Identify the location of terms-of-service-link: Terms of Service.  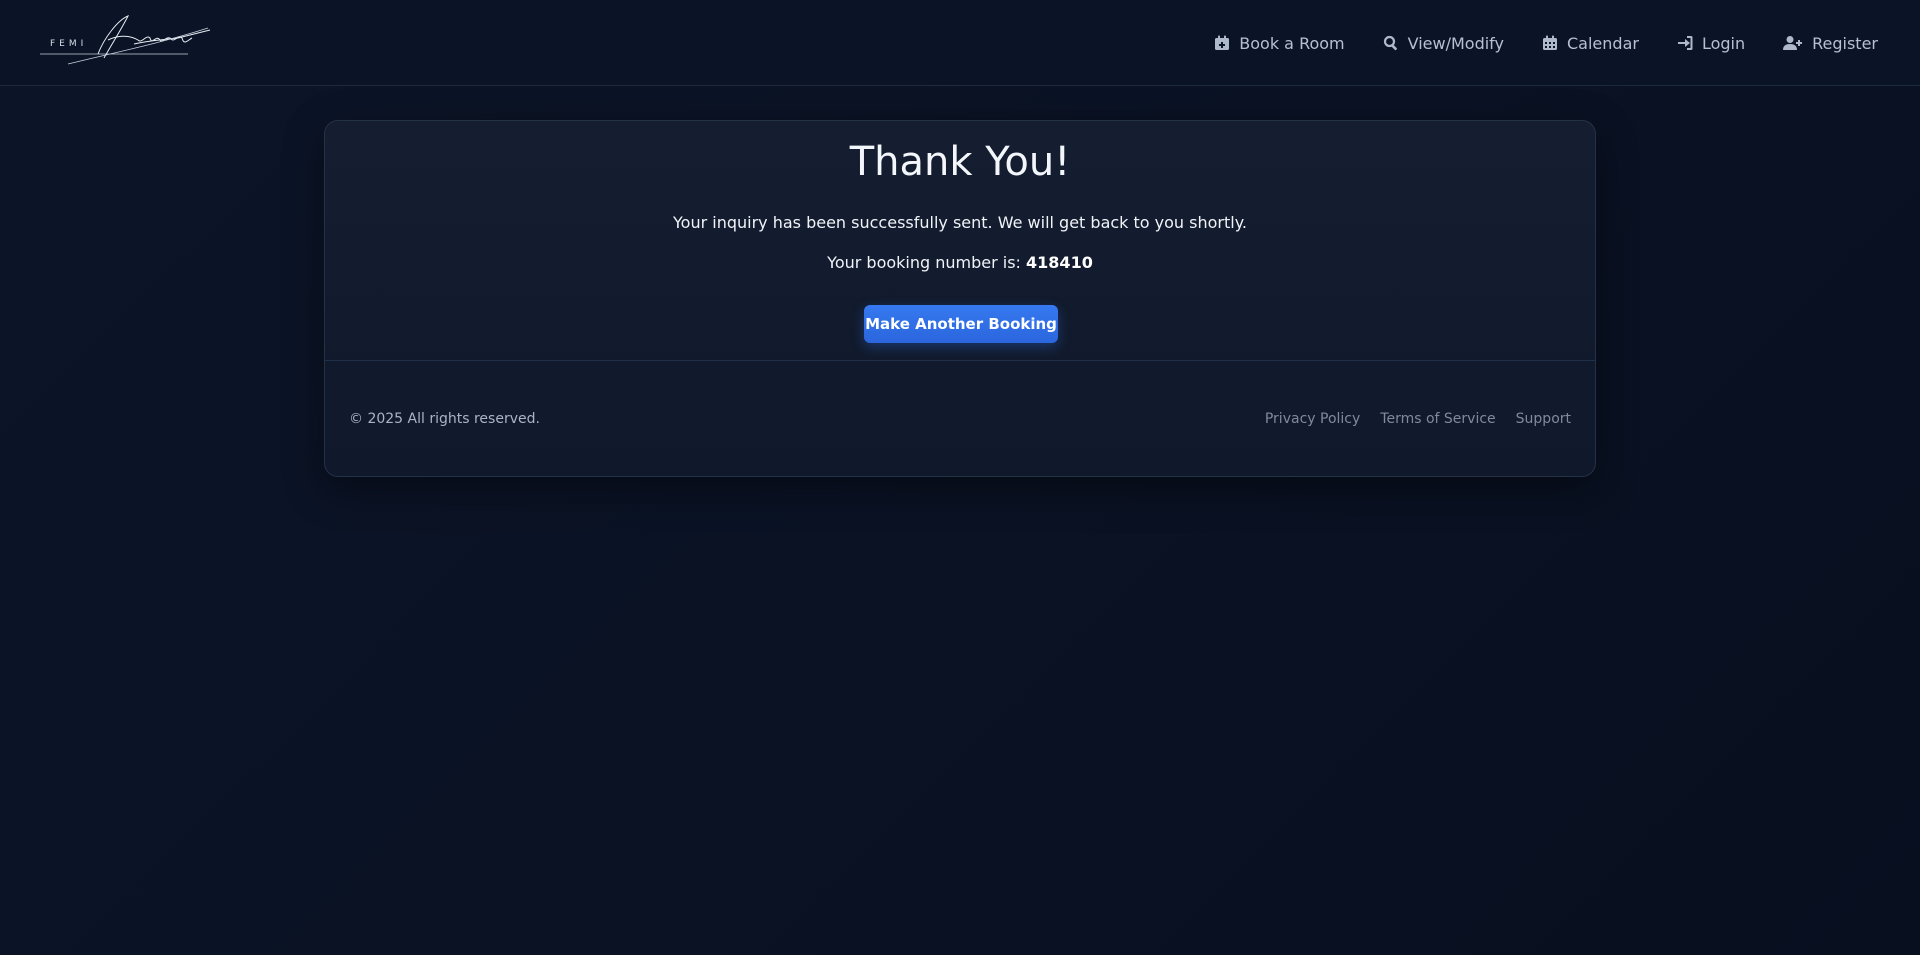
(1437, 419).